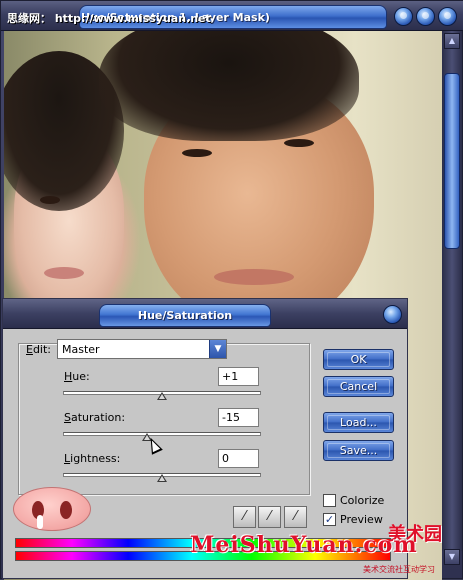  I want to click on dialog-title: Hue/Saturation, so click(185, 315).